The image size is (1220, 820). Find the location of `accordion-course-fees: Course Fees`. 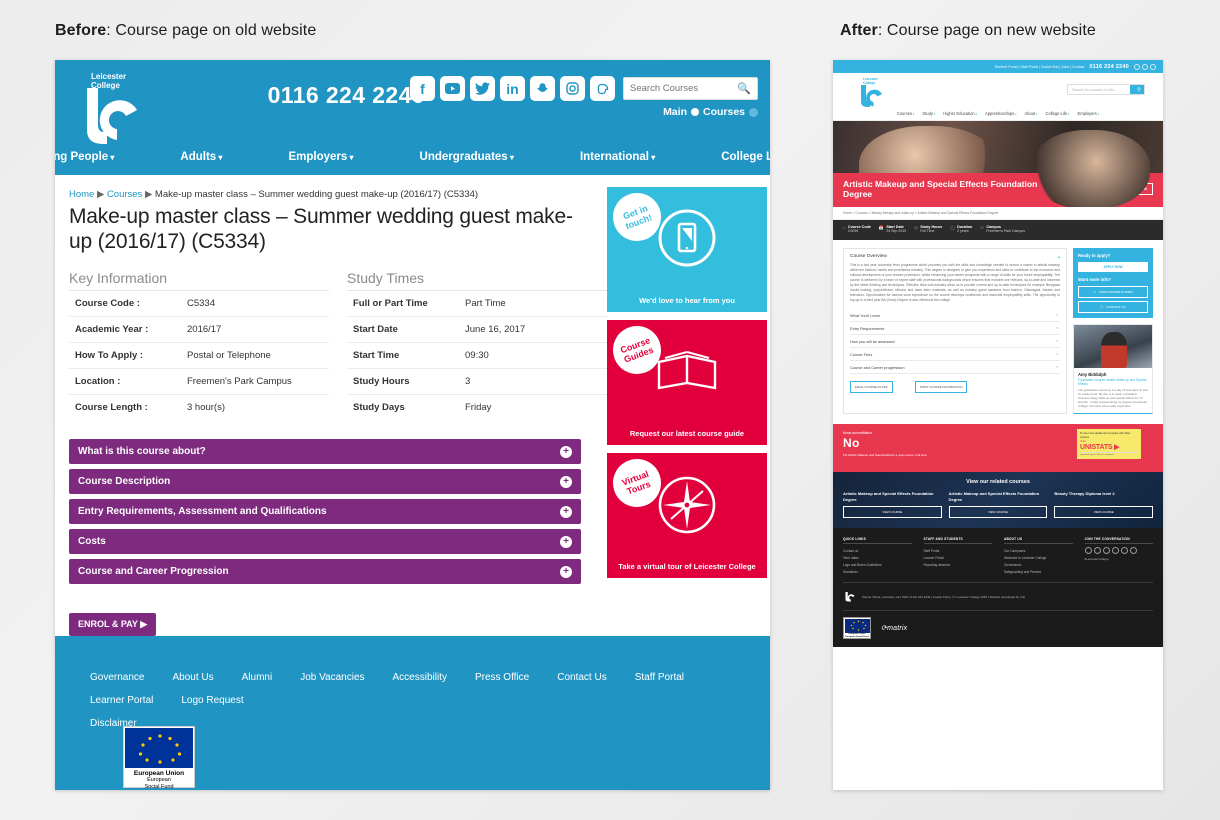

accordion-course-fees: Course Fees is located at coordinates (955, 355).